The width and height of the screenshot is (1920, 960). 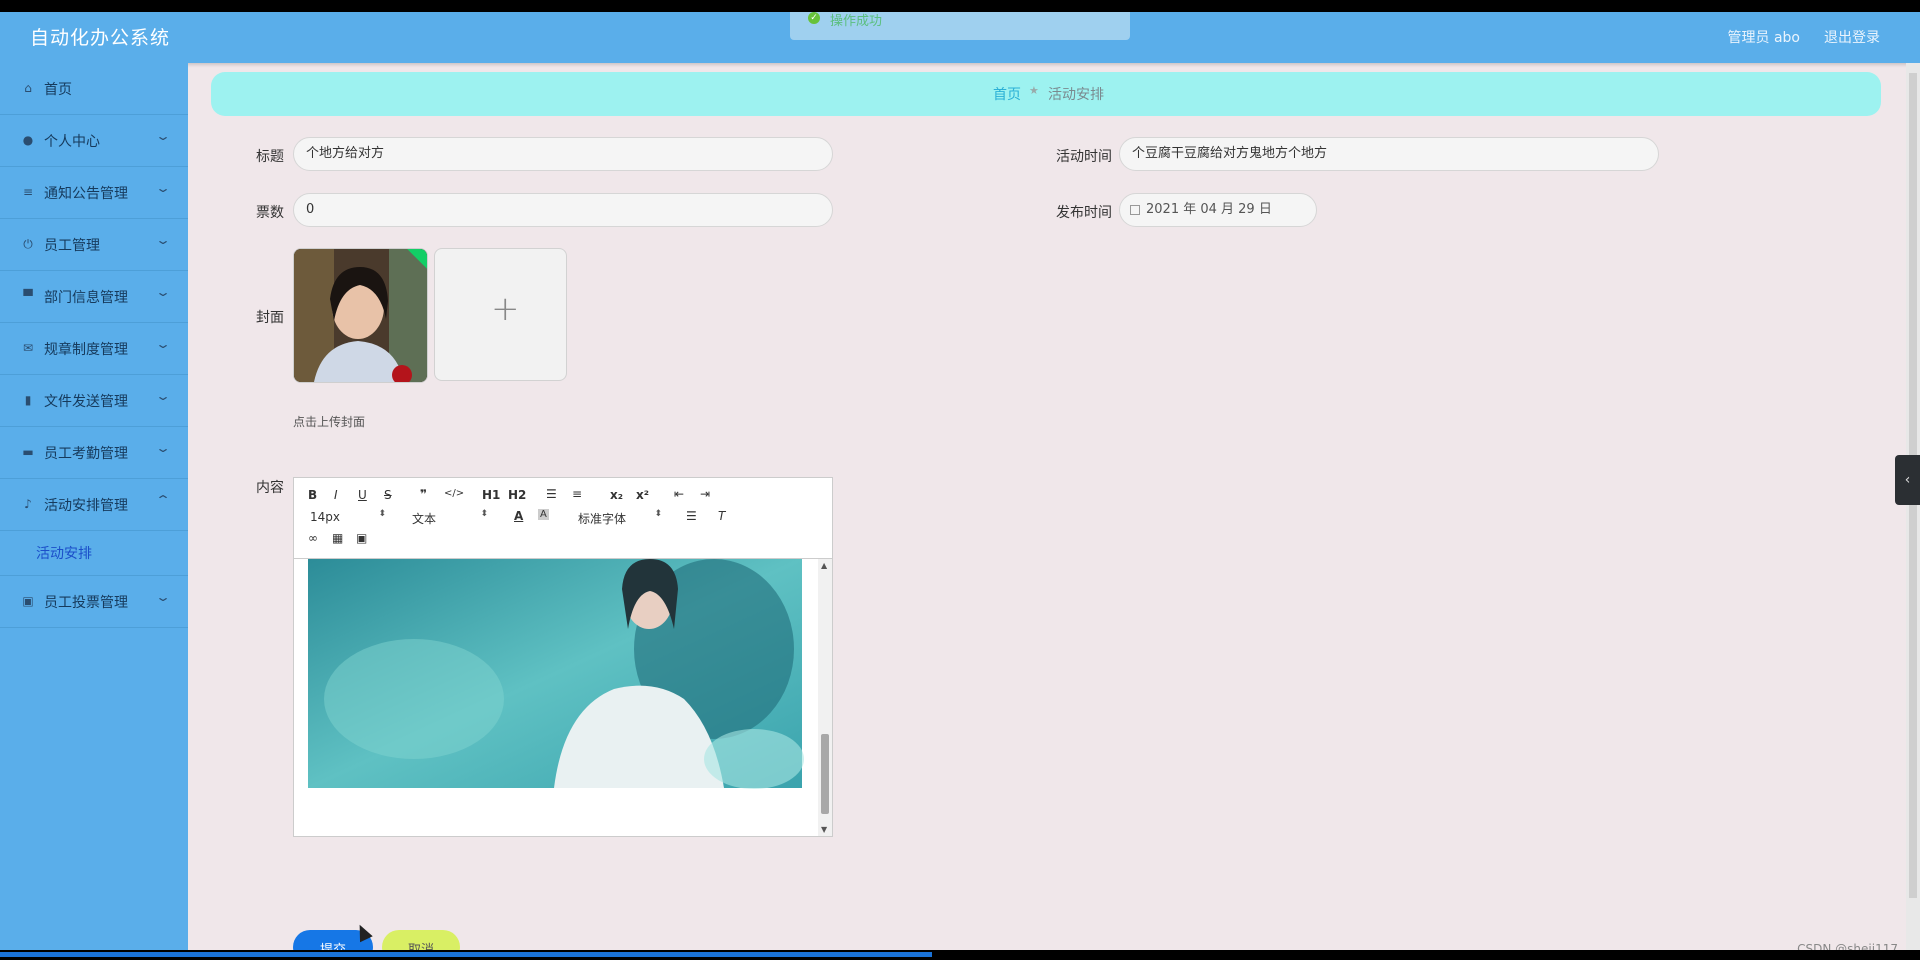 I want to click on align-icon: ☰, so click(x=691, y=516).